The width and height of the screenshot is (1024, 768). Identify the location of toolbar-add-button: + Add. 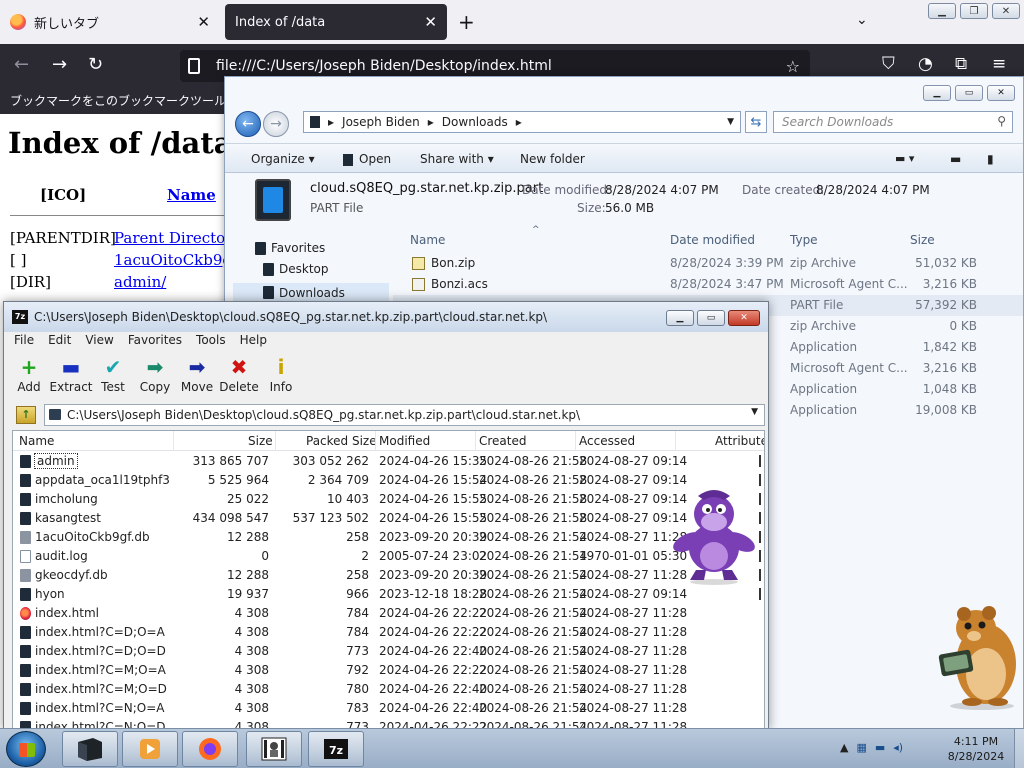
(29, 377).